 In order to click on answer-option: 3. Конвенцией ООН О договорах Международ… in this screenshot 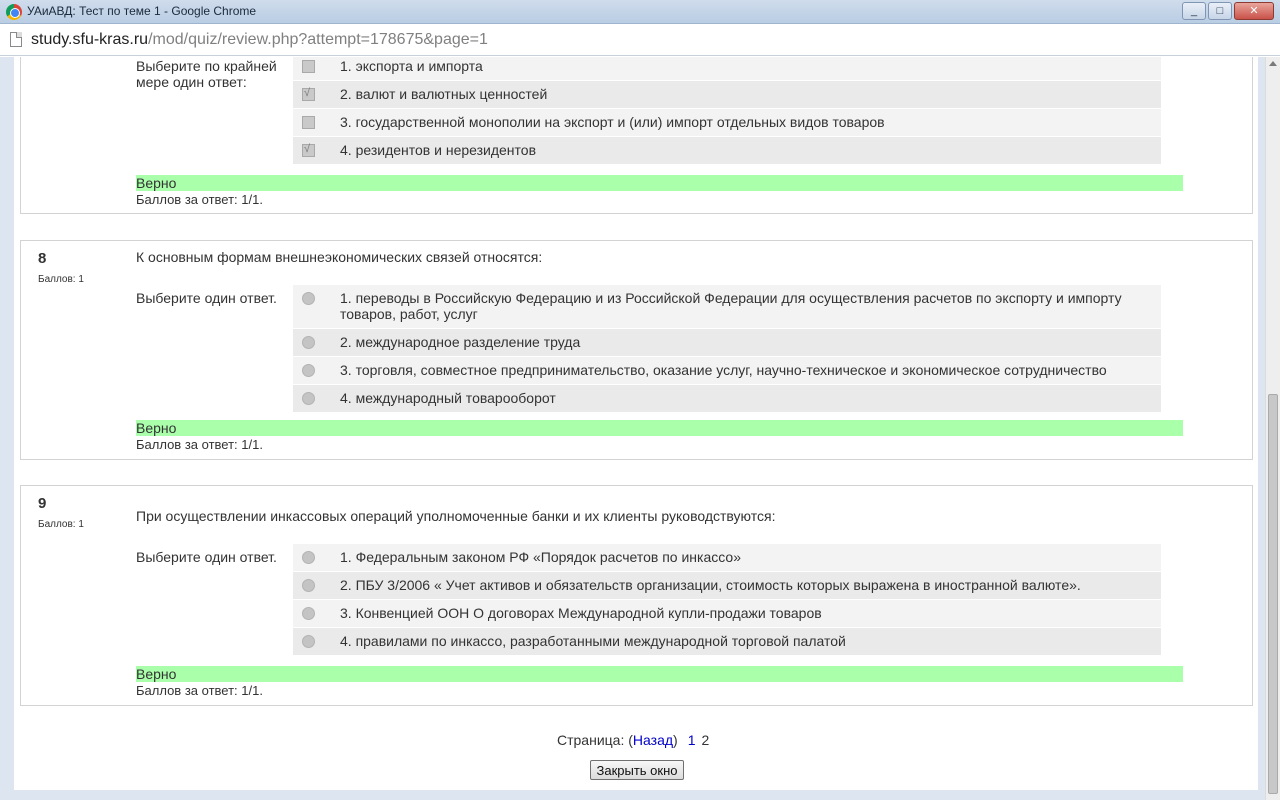, I will do `click(727, 614)`.